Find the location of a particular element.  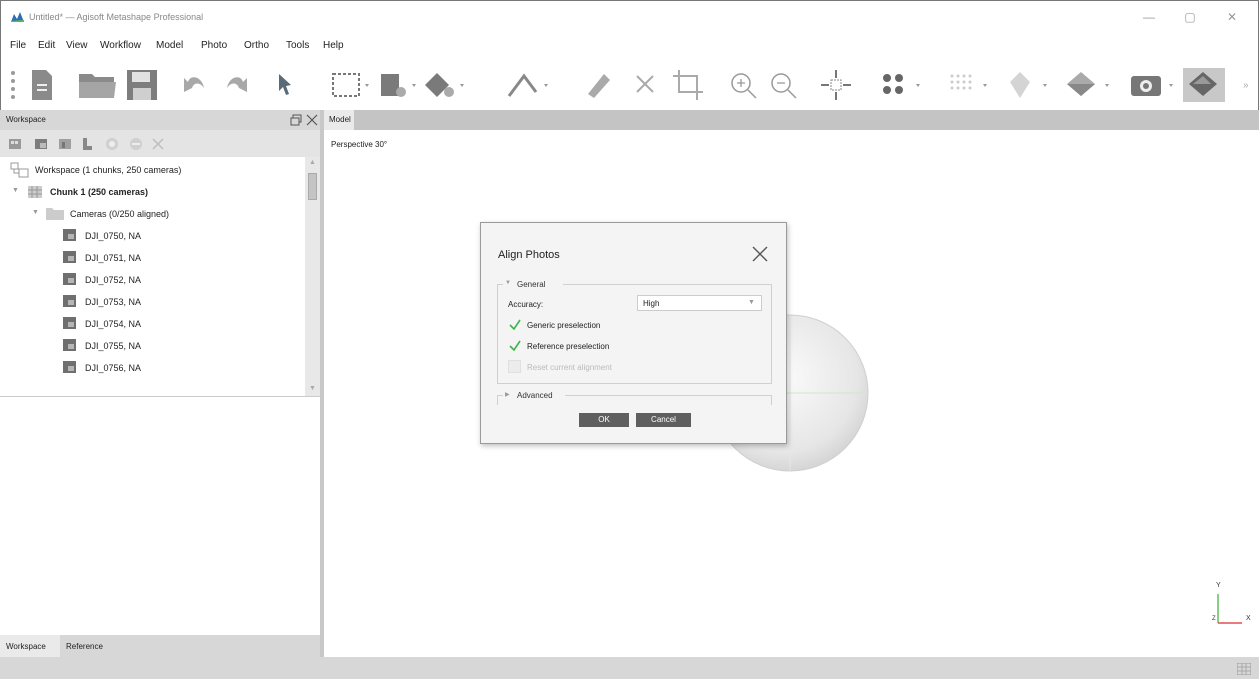

camera-row: DJI_0752, NA is located at coordinates (152, 280).